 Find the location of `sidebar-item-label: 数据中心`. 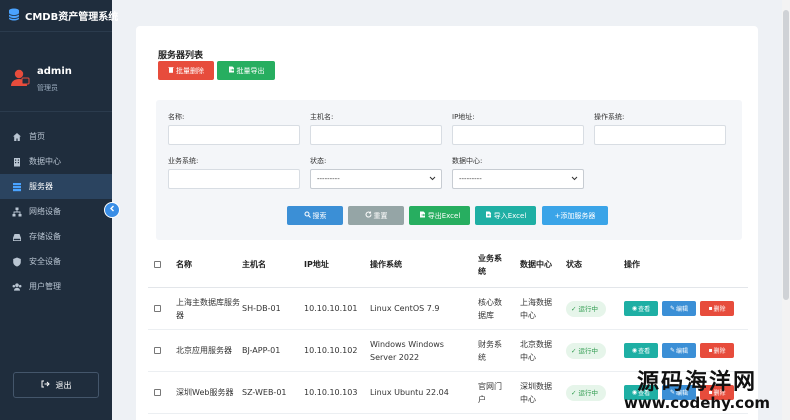

sidebar-item-label: 数据中心 is located at coordinates (45, 161).